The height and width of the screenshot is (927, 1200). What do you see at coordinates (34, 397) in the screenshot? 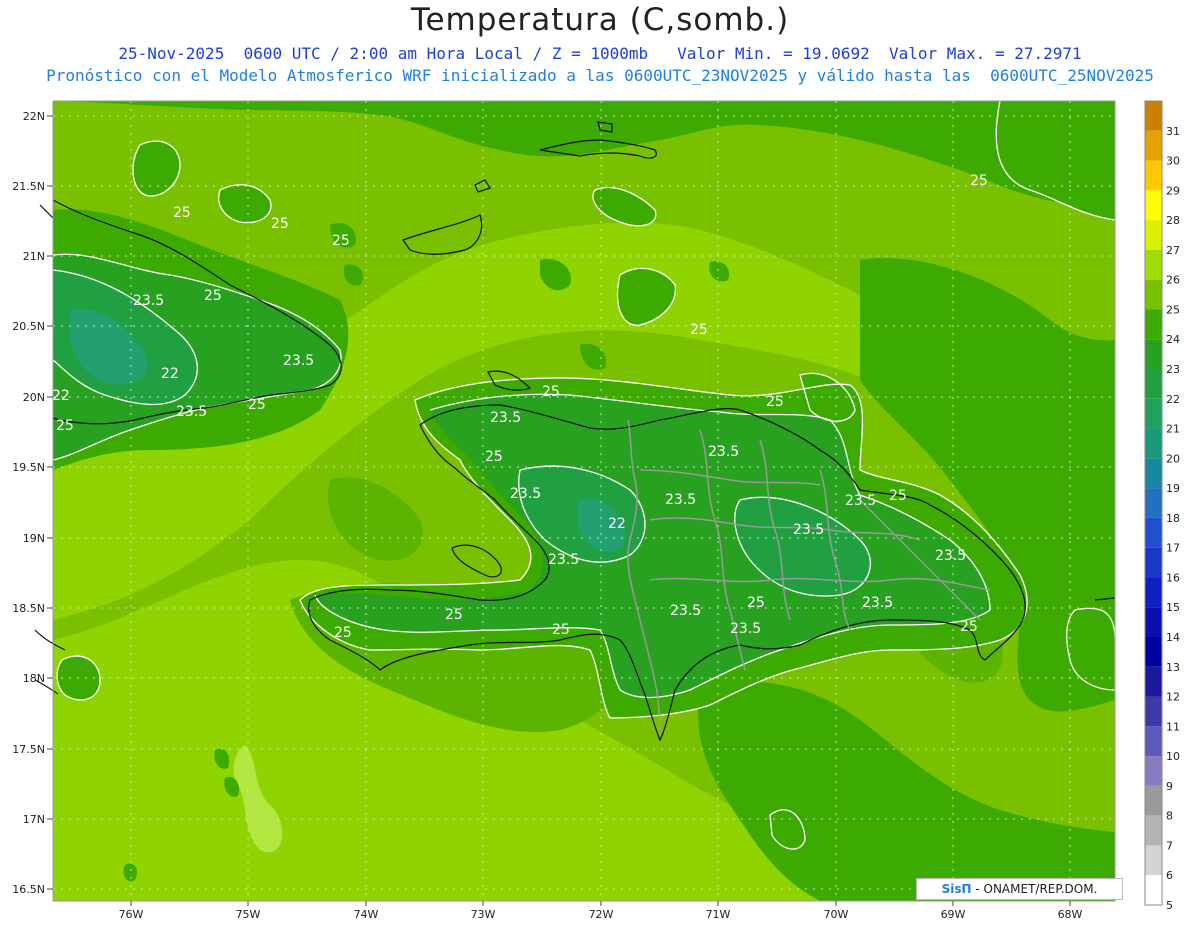
I see `lat-label: 20N` at bounding box center [34, 397].